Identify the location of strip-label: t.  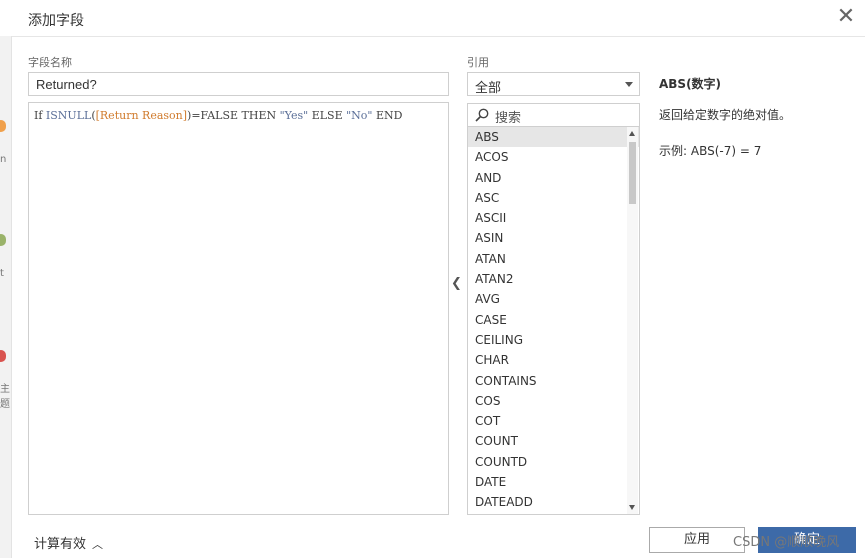
(2, 273).